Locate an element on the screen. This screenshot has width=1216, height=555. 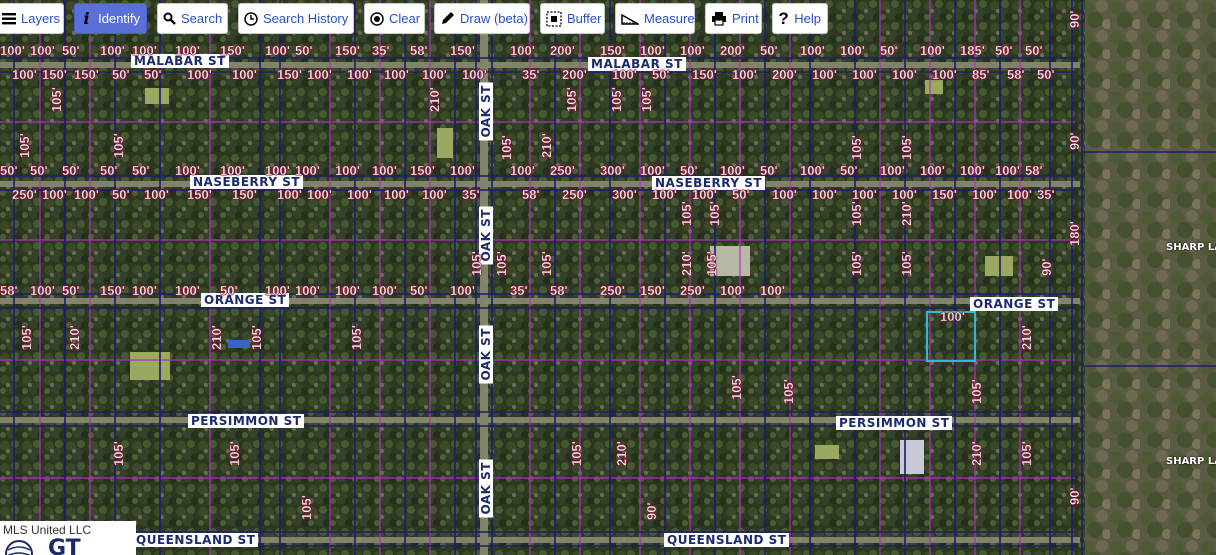
dimension-label: 185' is located at coordinates (972, 50).